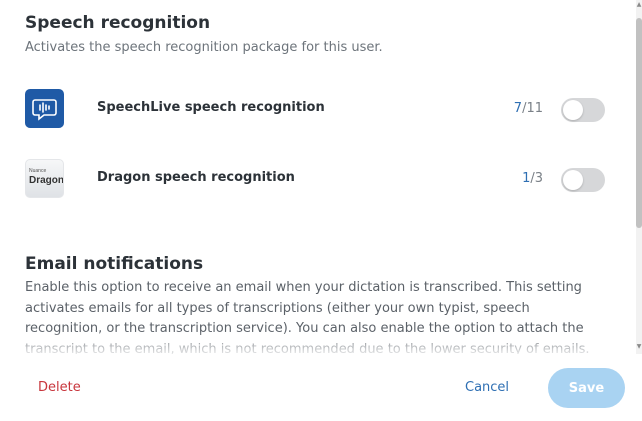  I want to click on cancel-button: Cancel, so click(487, 387).